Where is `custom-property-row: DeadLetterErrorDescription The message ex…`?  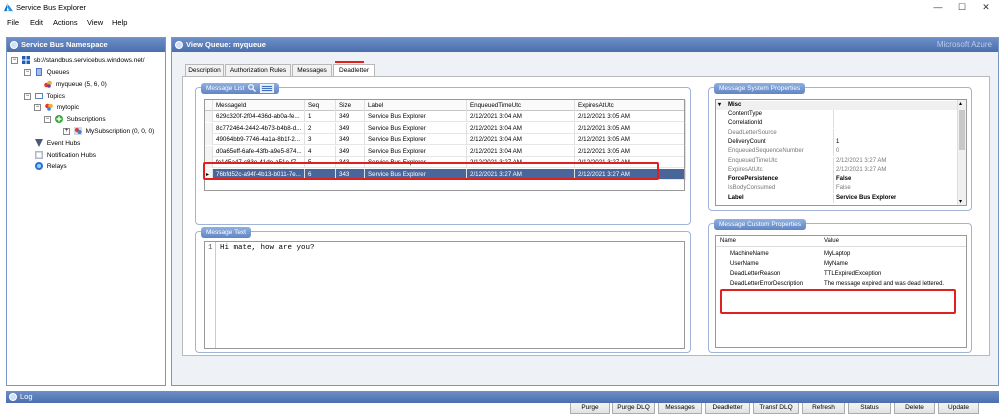
custom-property-row: DeadLetterErrorDescription The message ex… is located at coordinates (841, 284).